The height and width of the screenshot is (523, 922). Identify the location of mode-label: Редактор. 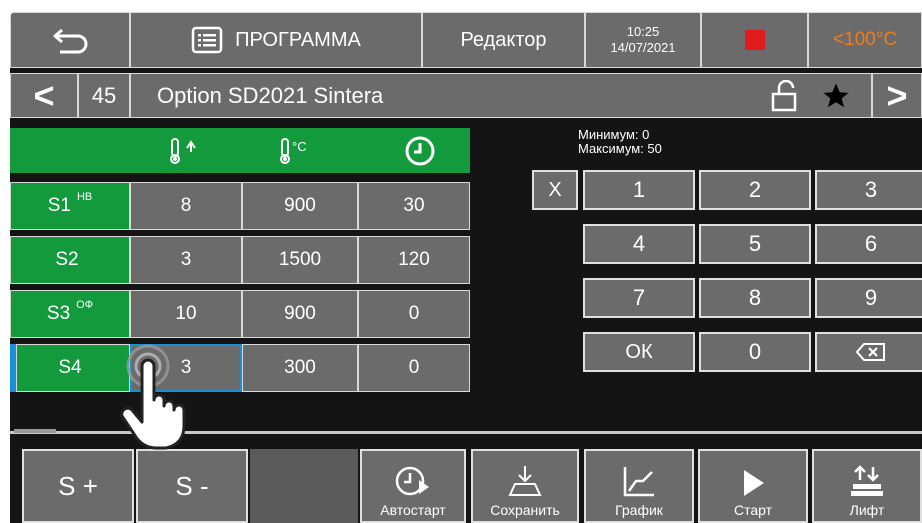
(503, 40).